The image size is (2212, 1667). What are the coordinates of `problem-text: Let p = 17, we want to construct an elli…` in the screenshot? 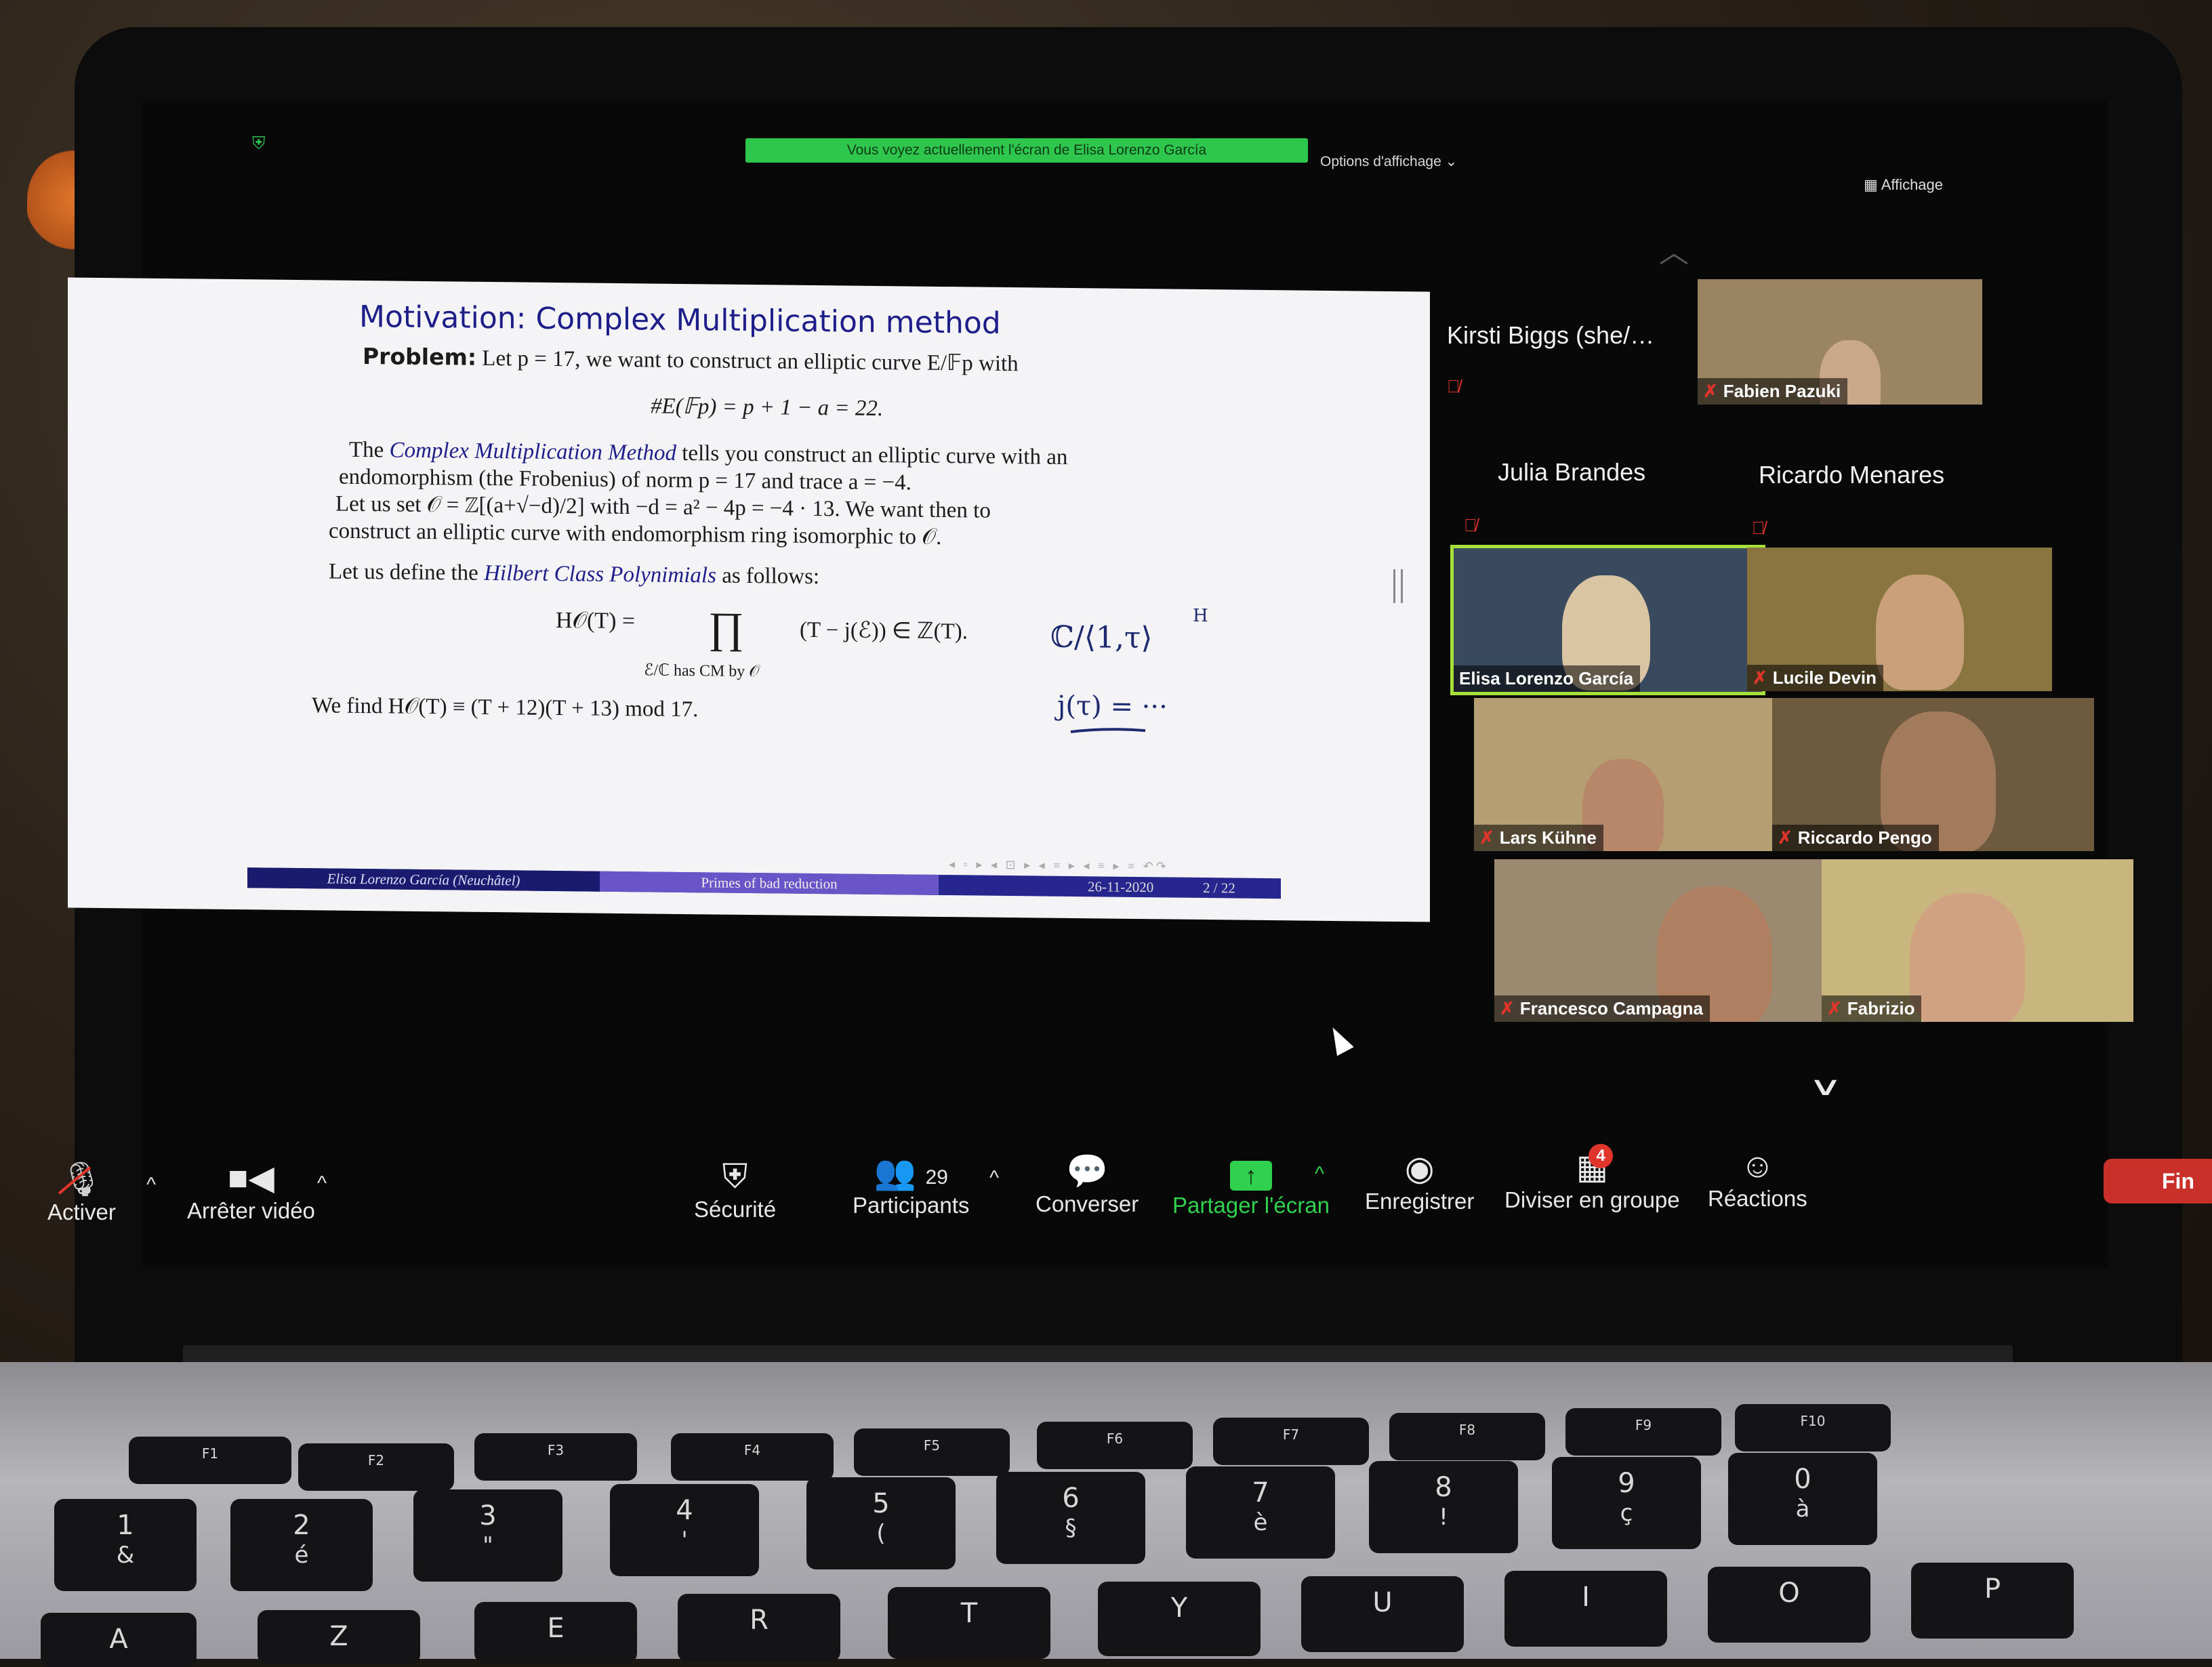 It's located at (750, 361).